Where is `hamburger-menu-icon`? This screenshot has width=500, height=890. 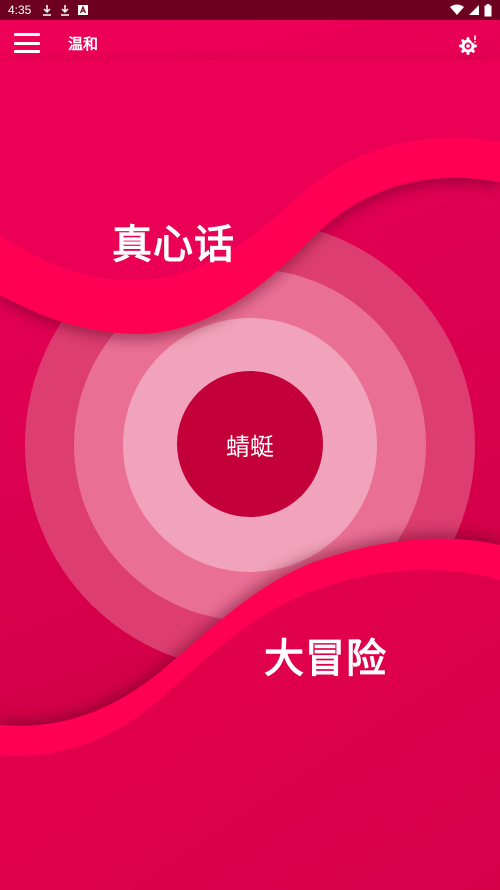
hamburger-menu-icon is located at coordinates (27, 34).